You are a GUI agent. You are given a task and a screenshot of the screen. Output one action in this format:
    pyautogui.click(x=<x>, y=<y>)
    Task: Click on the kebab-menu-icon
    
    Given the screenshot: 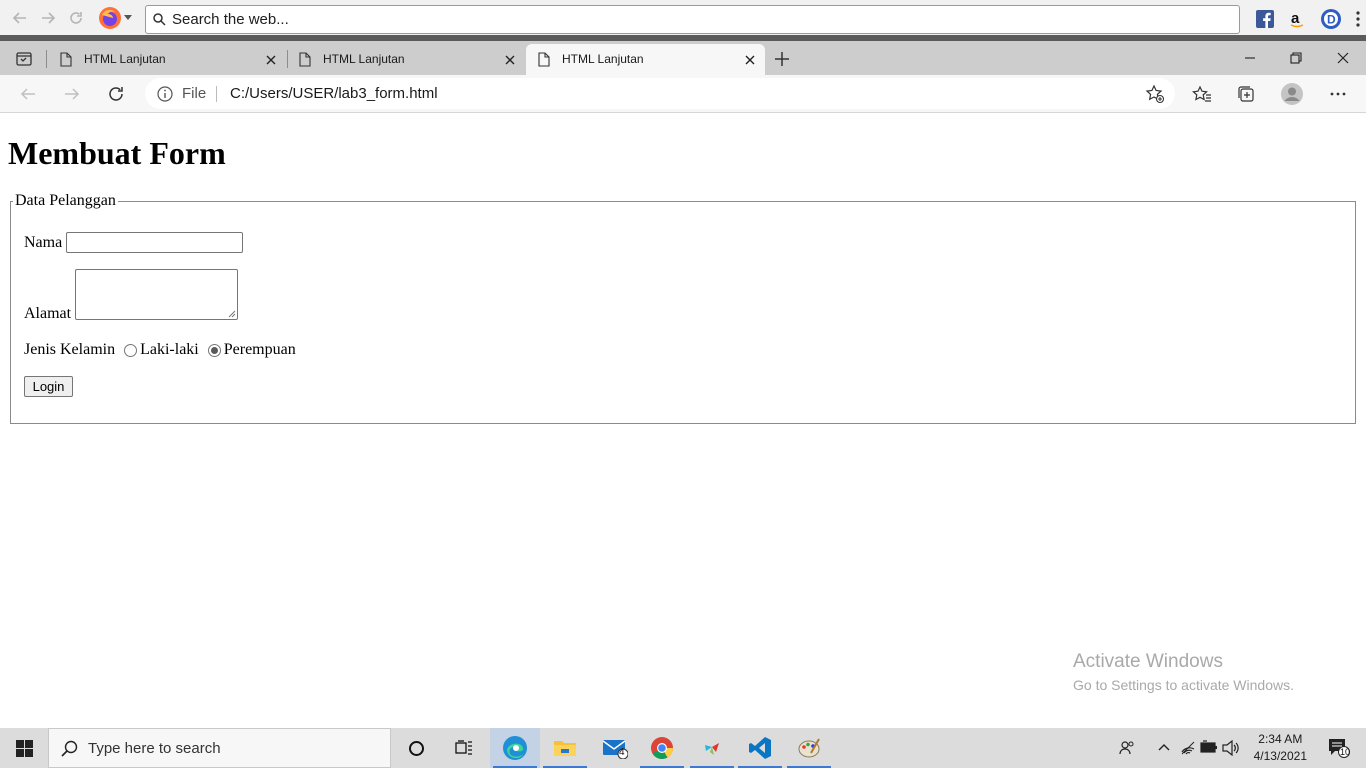 What is the action you would take?
    pyautogui.click(x=1358, y=19)
    